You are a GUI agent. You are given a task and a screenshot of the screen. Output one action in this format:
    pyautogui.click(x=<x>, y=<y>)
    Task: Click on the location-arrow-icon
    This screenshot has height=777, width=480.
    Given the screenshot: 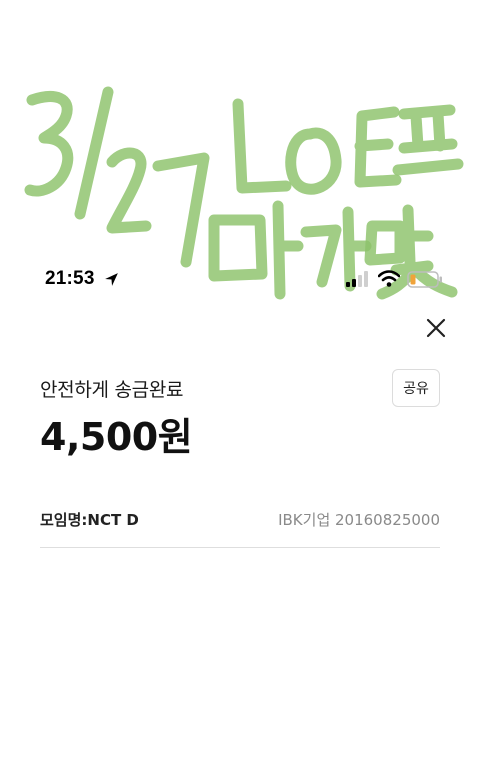 What is the action you would take?
    pyautogui.click(x=111, y=279)
    